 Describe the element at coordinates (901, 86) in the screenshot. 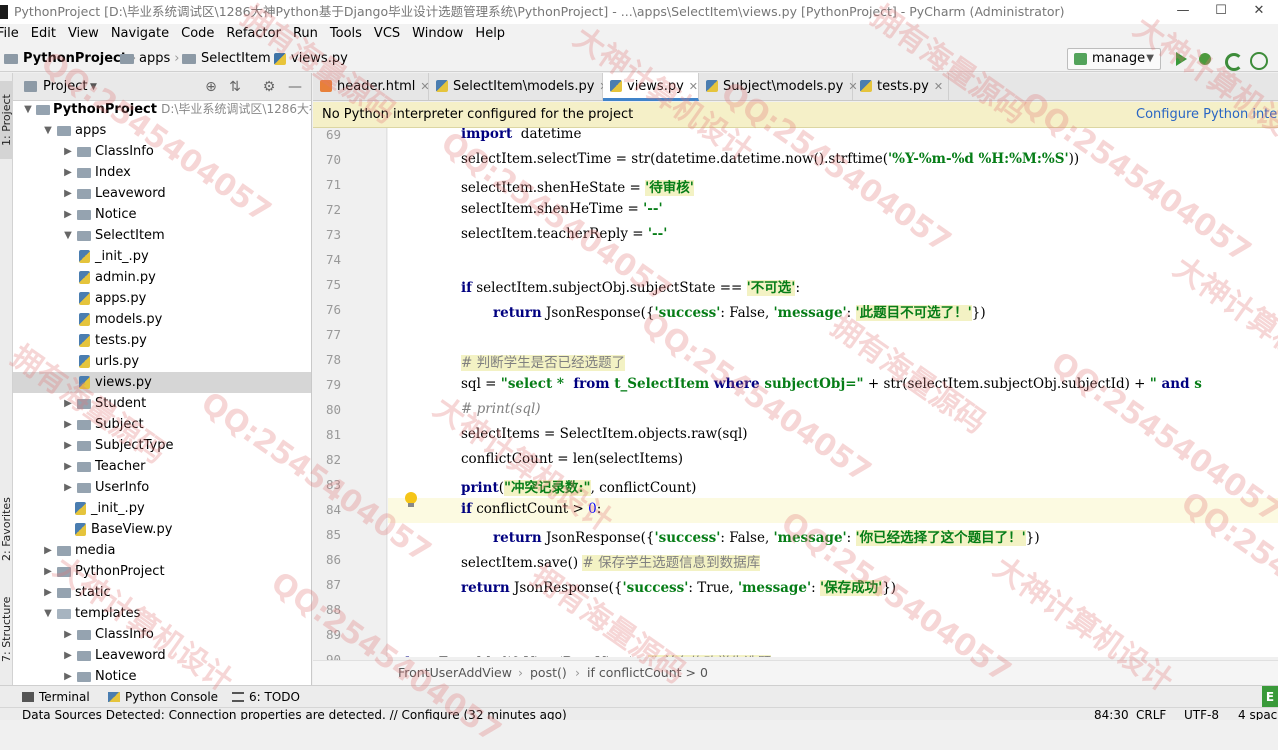

I see `tab-tests-py: tests.py ✕` at that location.